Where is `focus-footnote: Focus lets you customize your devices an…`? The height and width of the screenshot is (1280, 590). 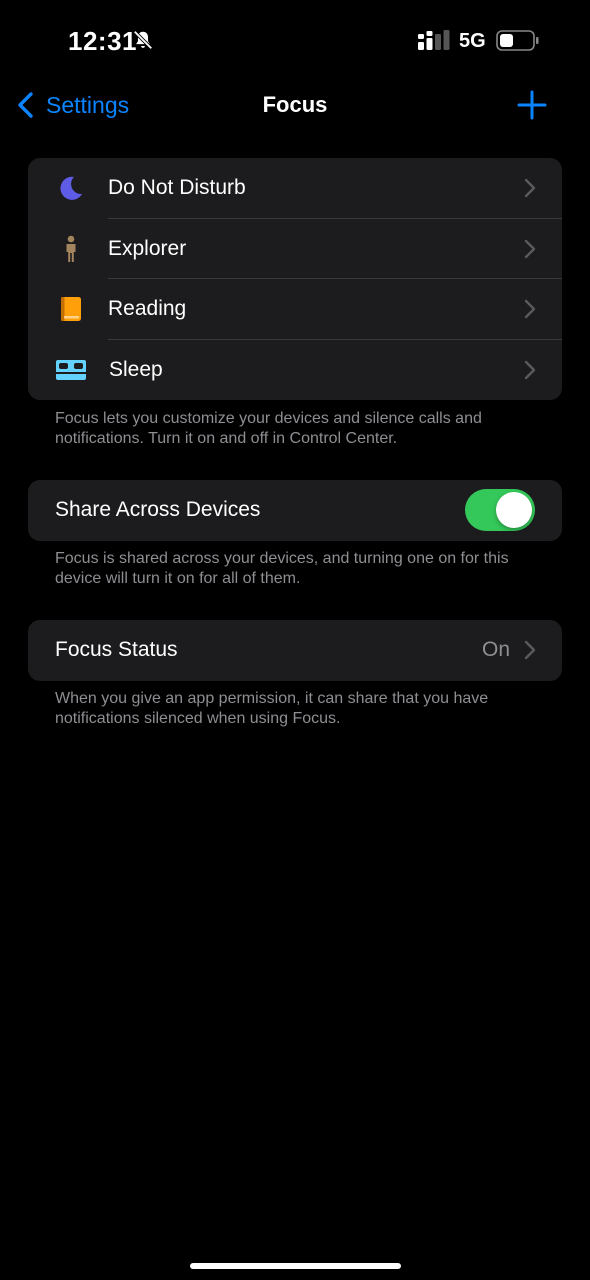
focus-footnote: Focus lets you customize your devices an… is located at coordinates (268, 428).